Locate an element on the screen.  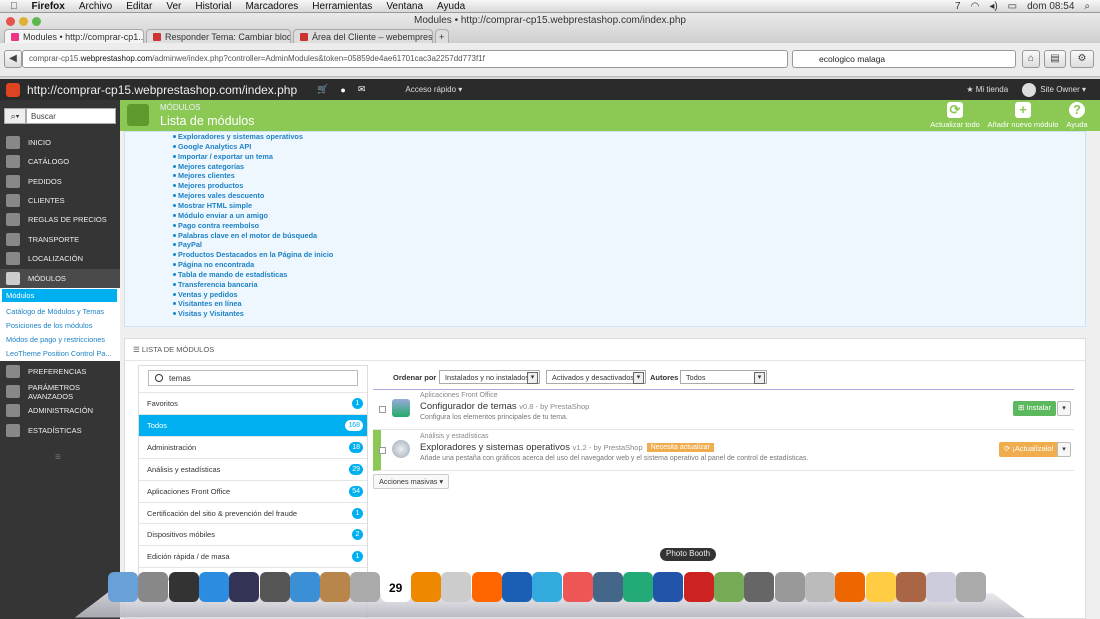
category-item: Análisis y estadísticas 29 is located at coordinates (253, 468).